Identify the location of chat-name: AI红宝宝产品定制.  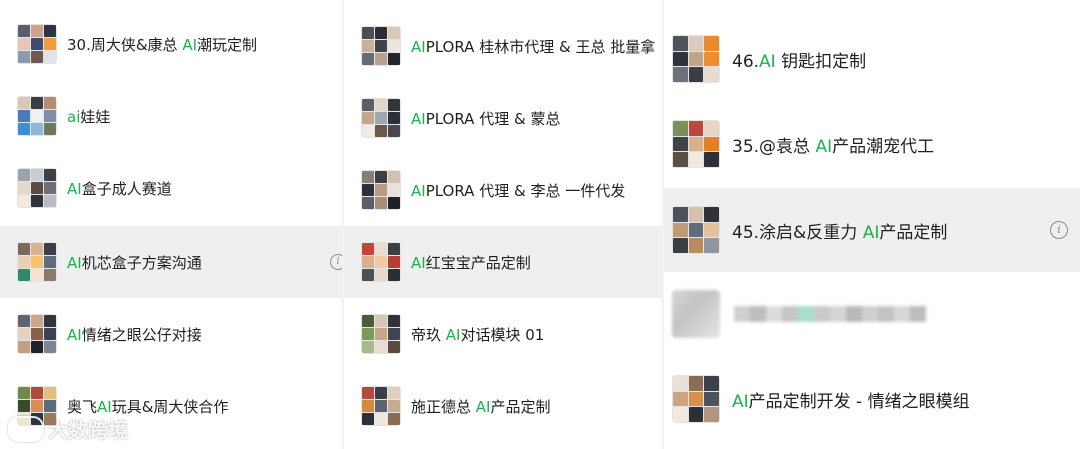
(471, 262).